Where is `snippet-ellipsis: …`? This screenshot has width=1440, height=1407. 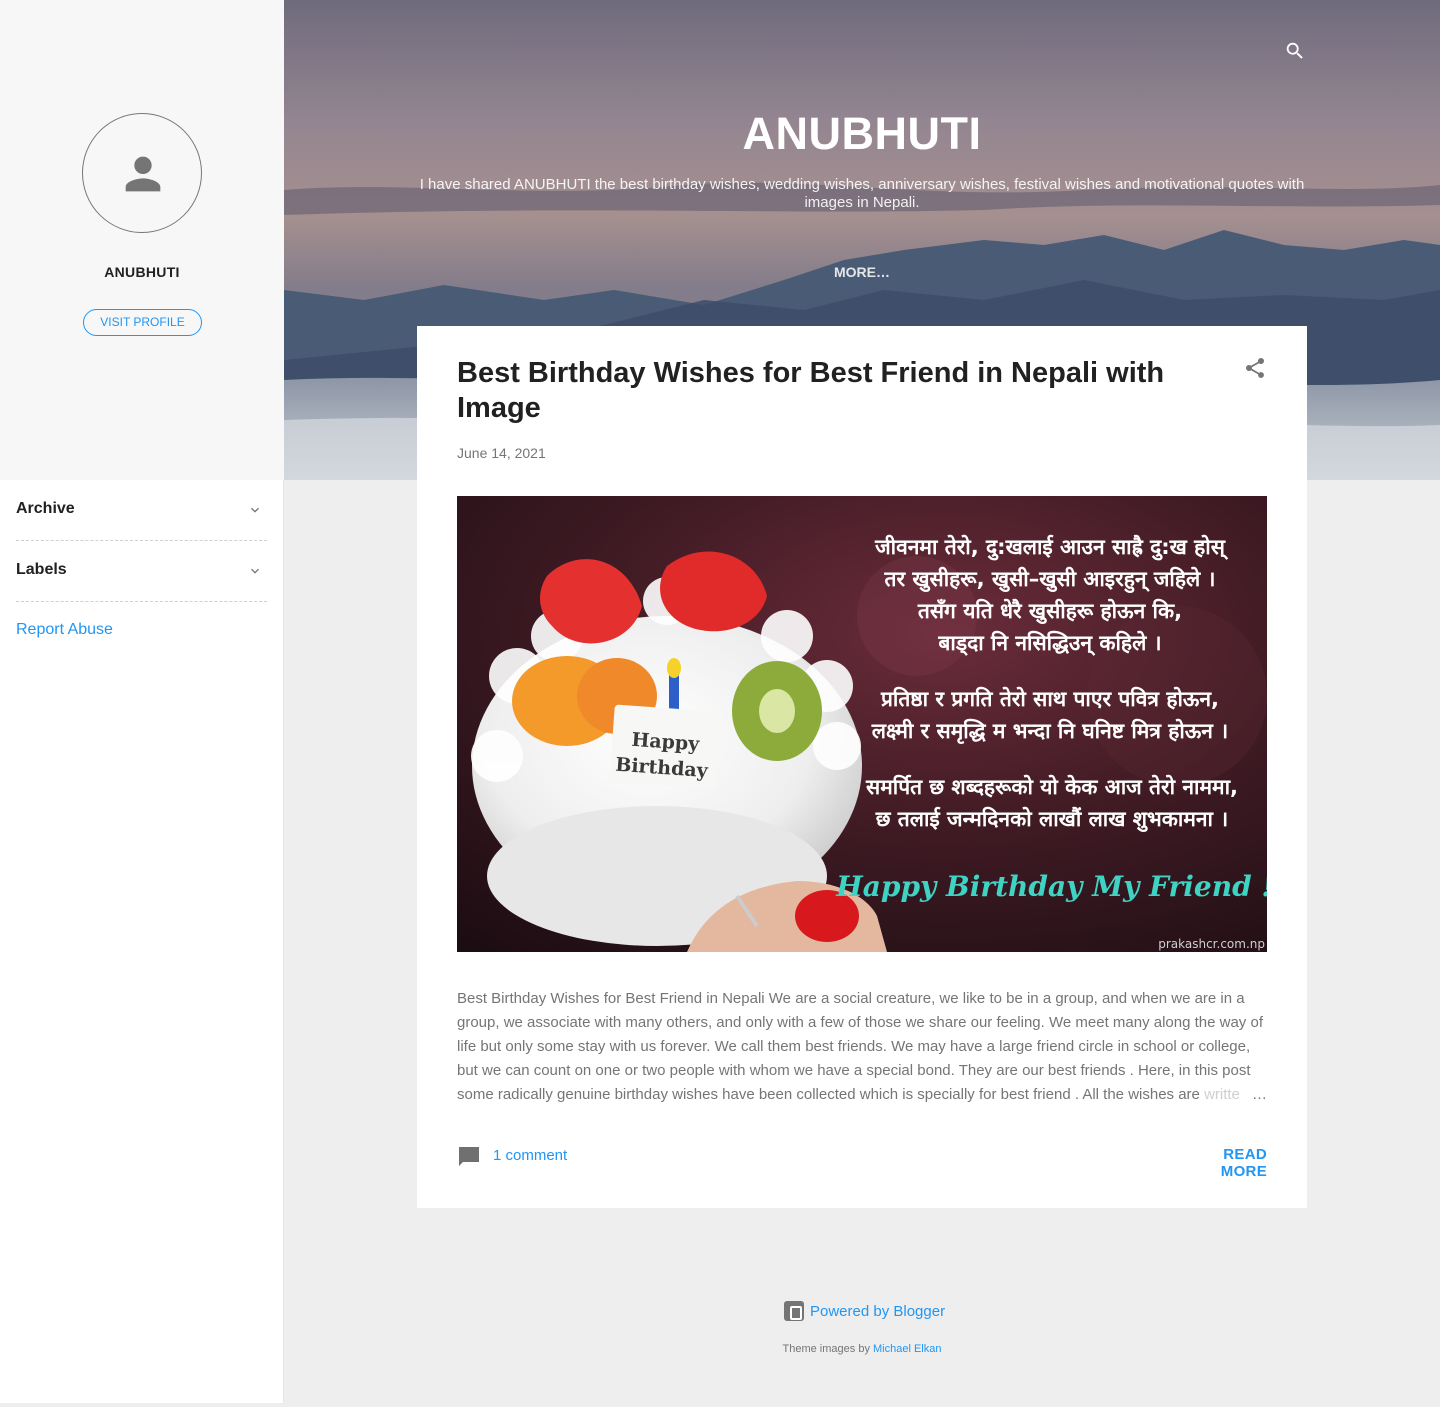 snippet-ellipsis: … is located at coordinates (1259, 1094).